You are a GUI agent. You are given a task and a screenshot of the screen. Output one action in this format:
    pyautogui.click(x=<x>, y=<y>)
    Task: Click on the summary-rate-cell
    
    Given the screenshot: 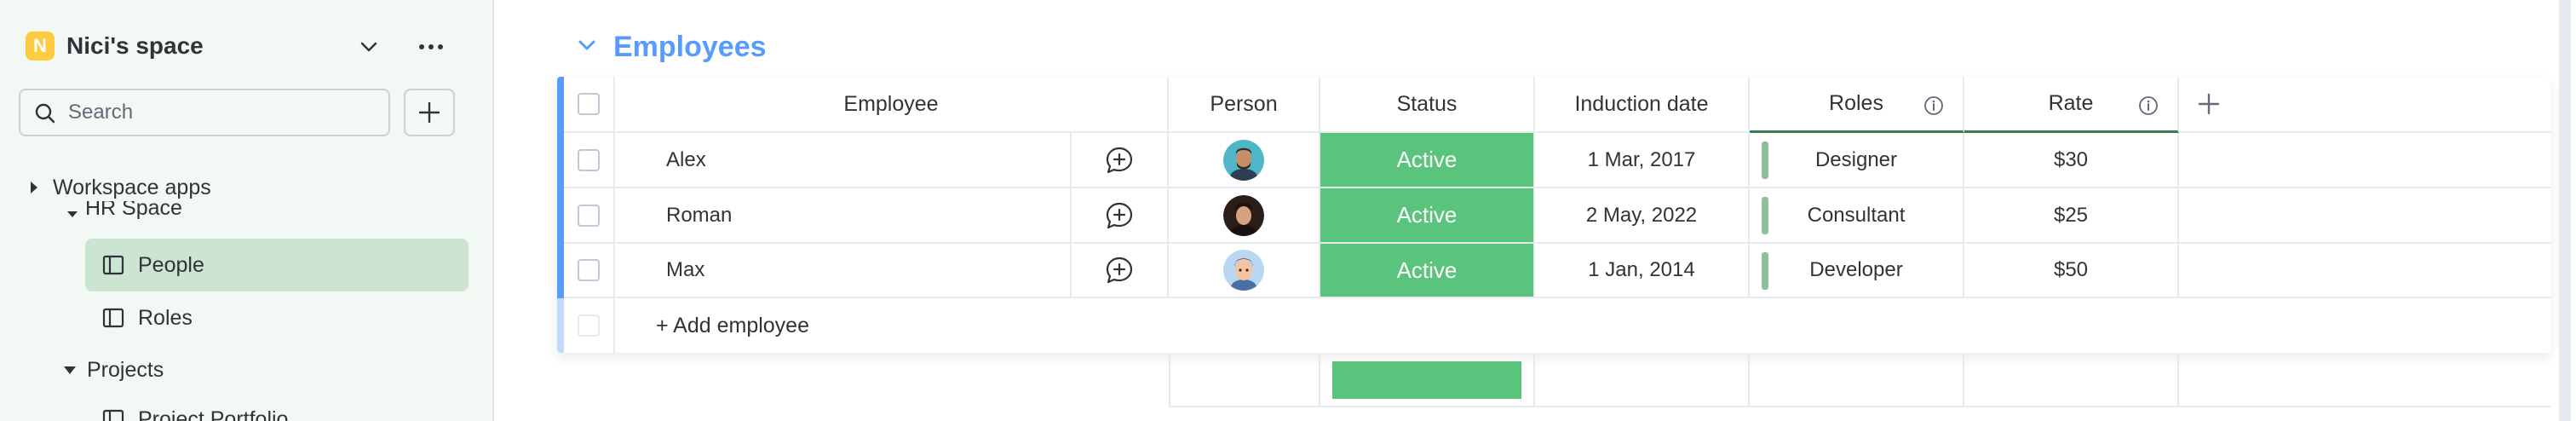 What is the action you would take?
    pyautogui.click(x=2071, y=380)
    